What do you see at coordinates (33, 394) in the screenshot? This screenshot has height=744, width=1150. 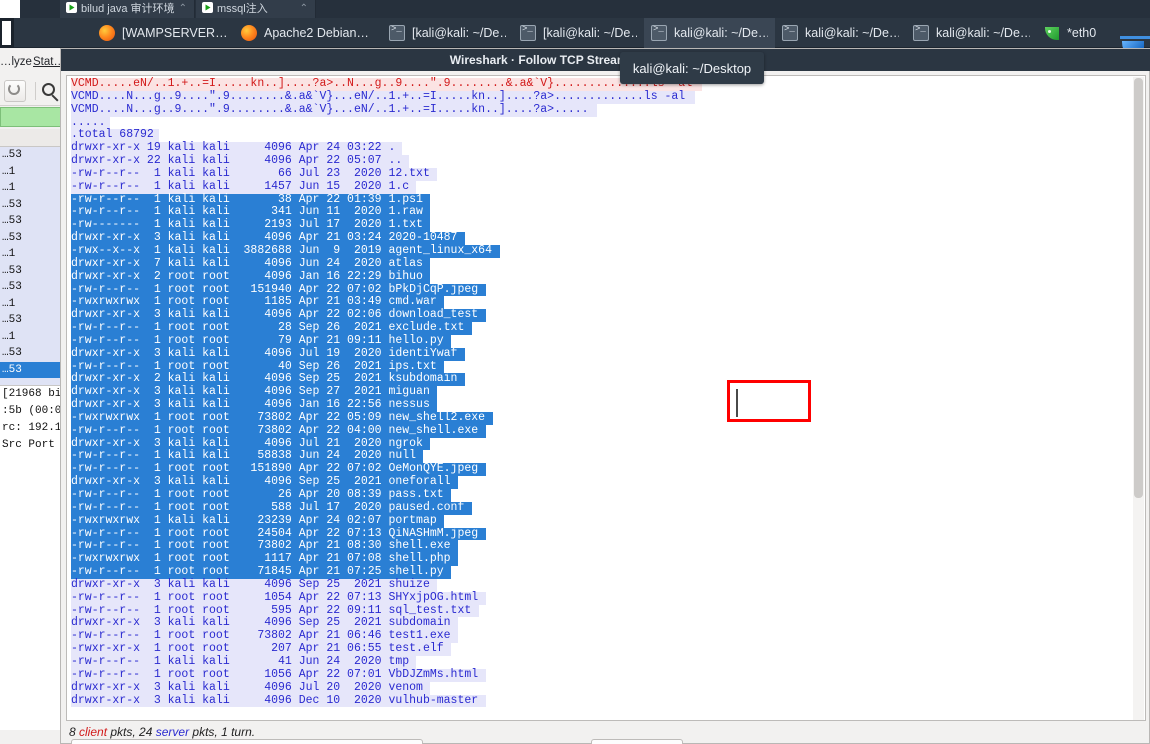 I see `detail-row: [21968 bi` at bounding box center [33, 394].